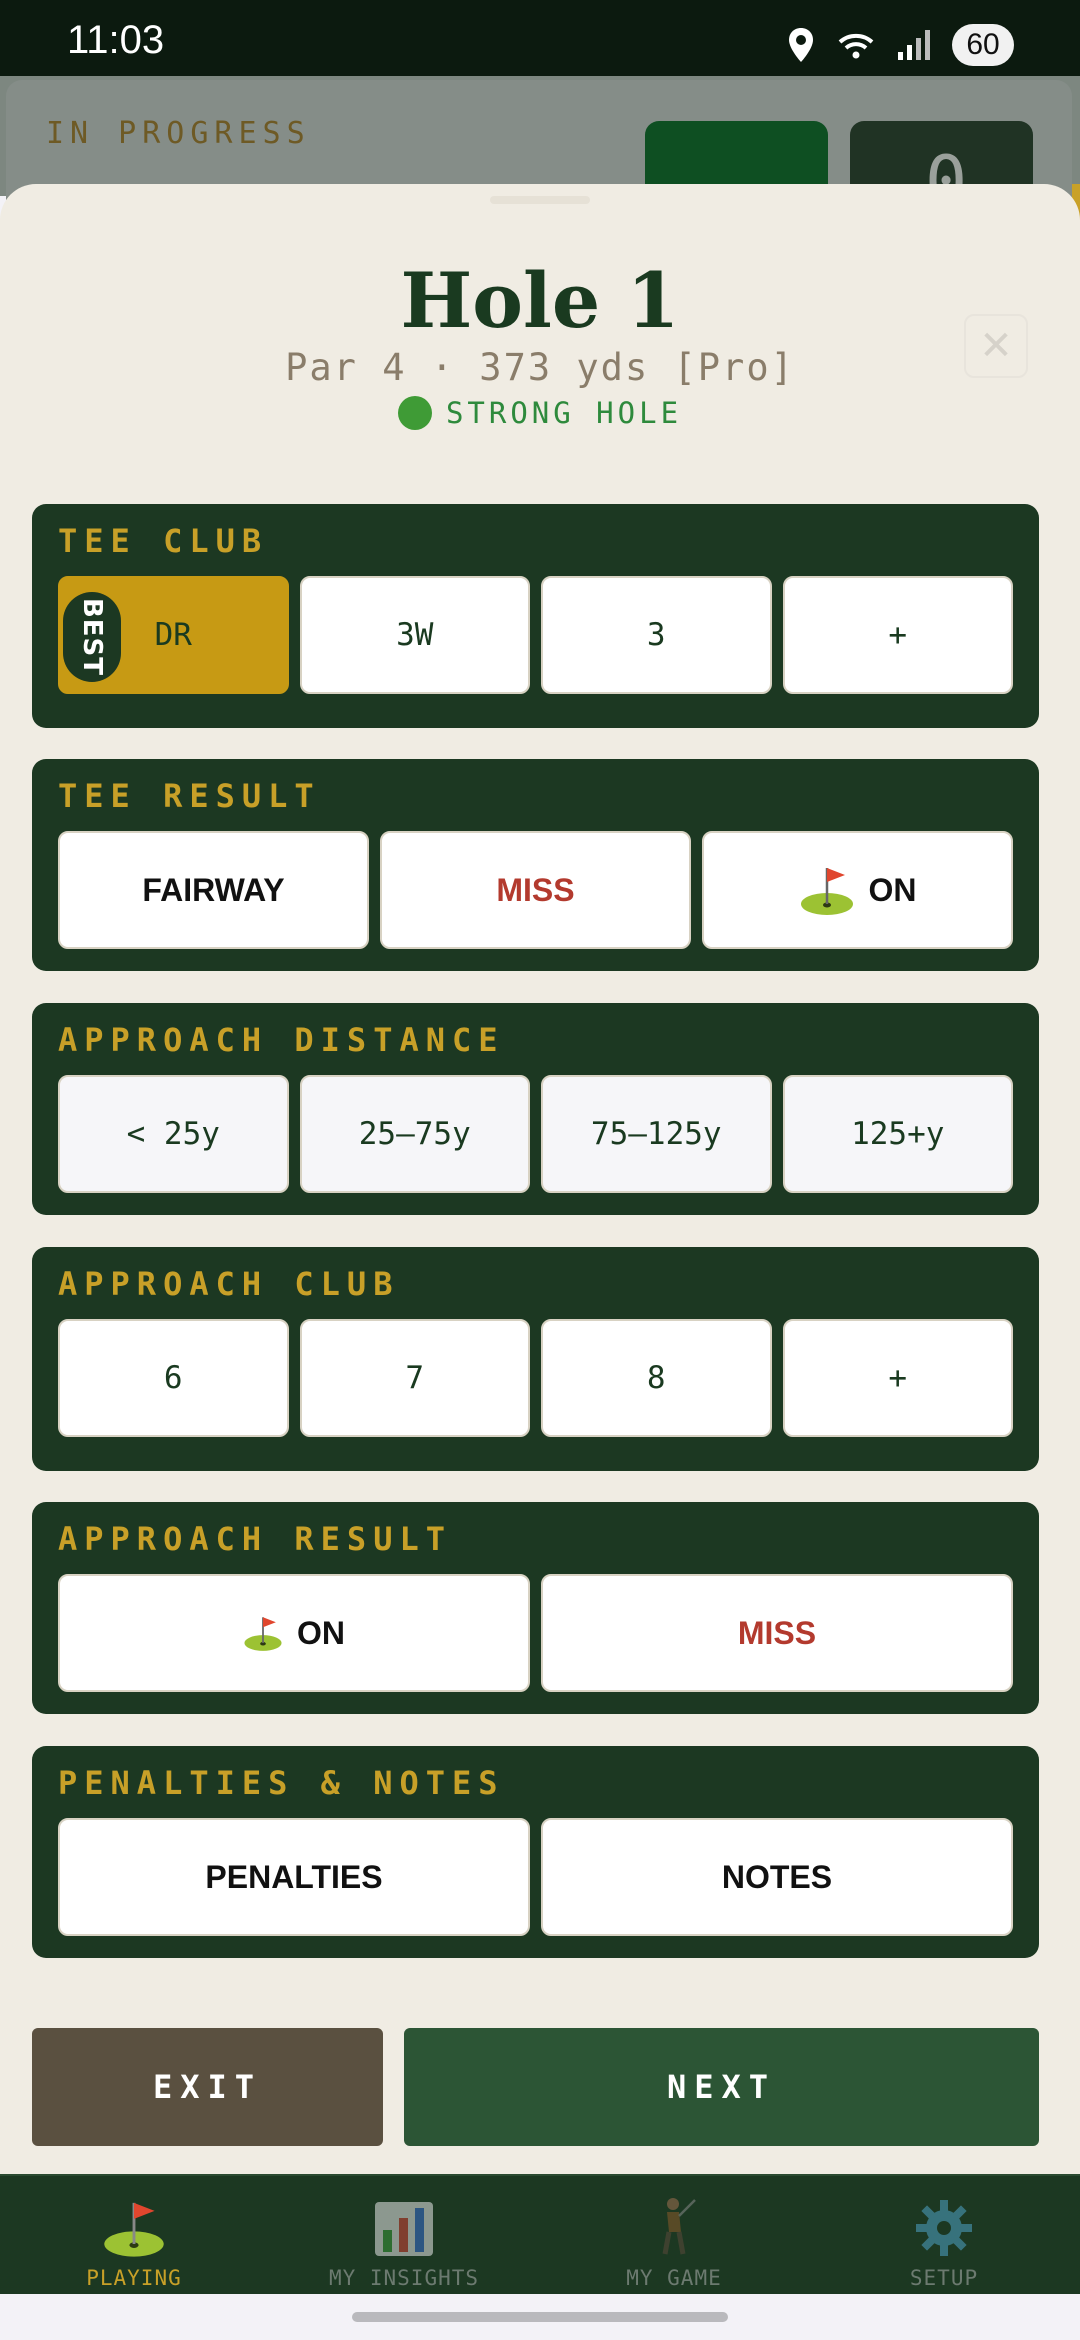  I want to click on nav-item-playing: PLAYING, so click(134, 2242).